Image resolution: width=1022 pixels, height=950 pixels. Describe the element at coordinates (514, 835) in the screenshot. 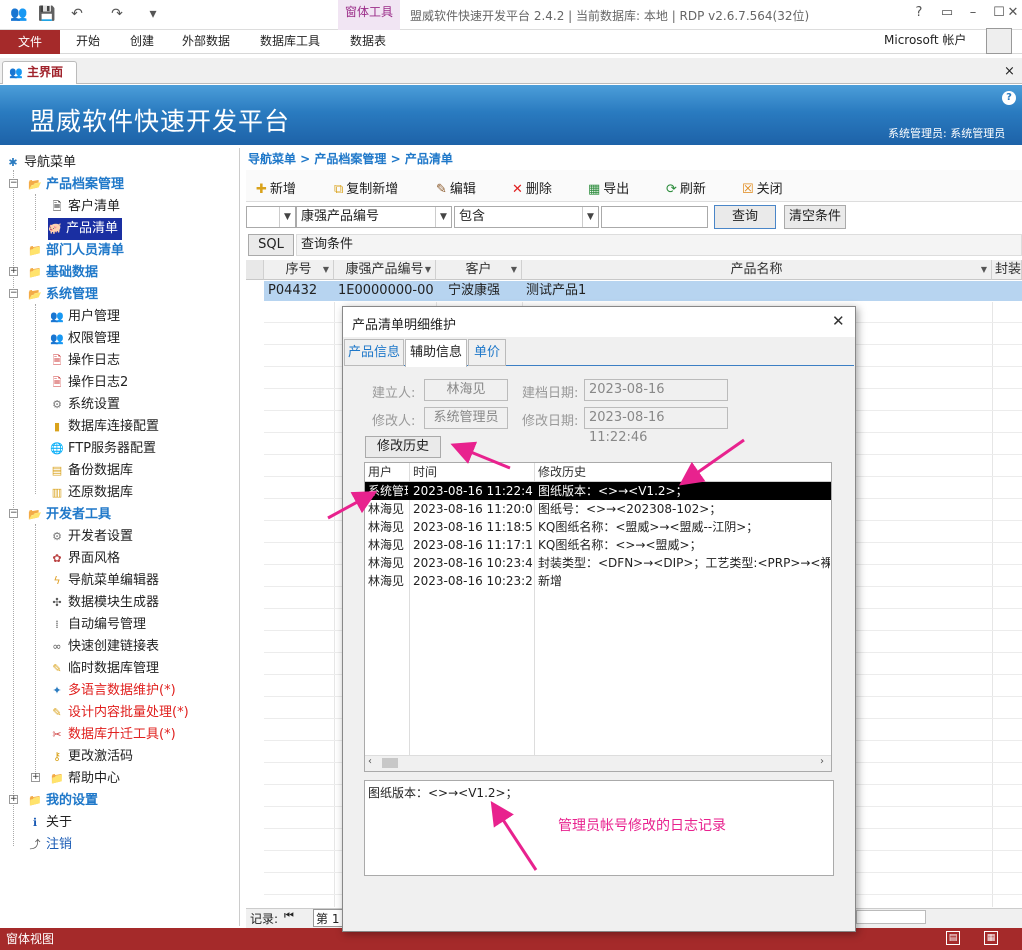

I see `arrow-to-detail-text` at that location.